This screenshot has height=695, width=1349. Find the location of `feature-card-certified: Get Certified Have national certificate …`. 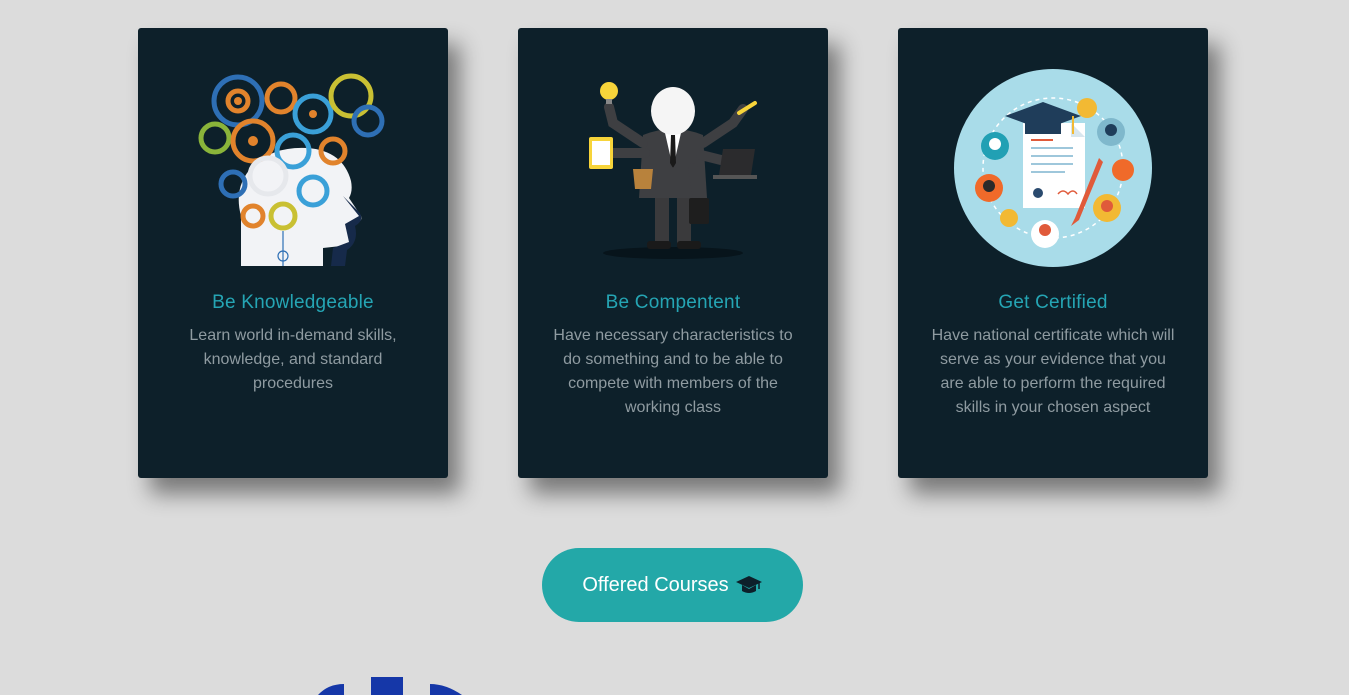

feature-card-certified: Get Certified Have national certificate … is located at coordinates (1053, 253).